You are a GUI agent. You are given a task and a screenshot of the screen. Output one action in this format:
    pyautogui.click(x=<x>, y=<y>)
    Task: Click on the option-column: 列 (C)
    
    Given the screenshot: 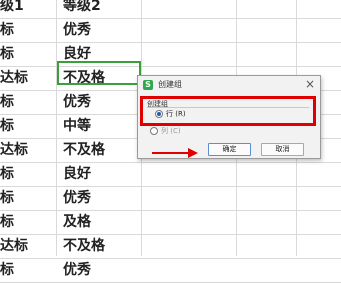 What is the action you would take?
    pyautogui.click(x=165, y=131)
    